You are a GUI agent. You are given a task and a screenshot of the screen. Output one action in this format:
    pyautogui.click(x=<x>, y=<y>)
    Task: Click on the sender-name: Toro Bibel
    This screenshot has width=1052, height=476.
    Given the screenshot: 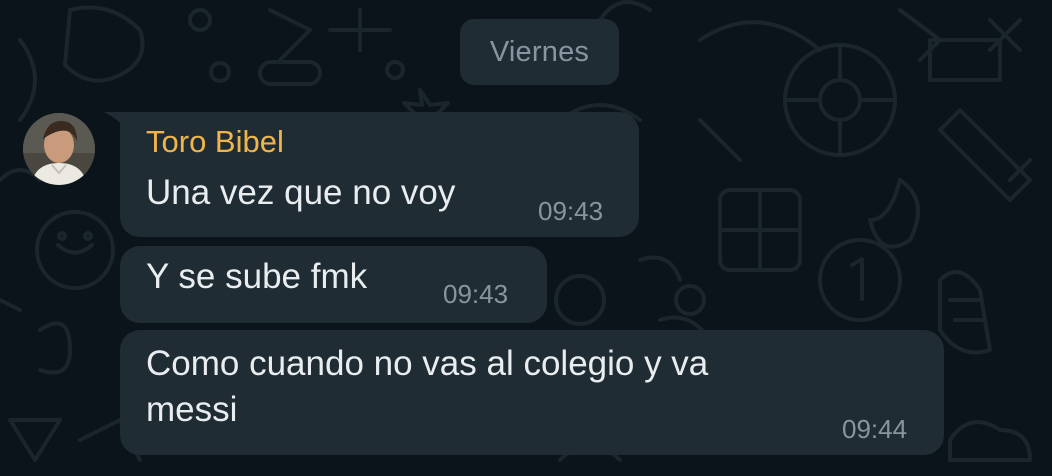 What is the action you would take?
    pyautogui.click(x=215, y=142)
    